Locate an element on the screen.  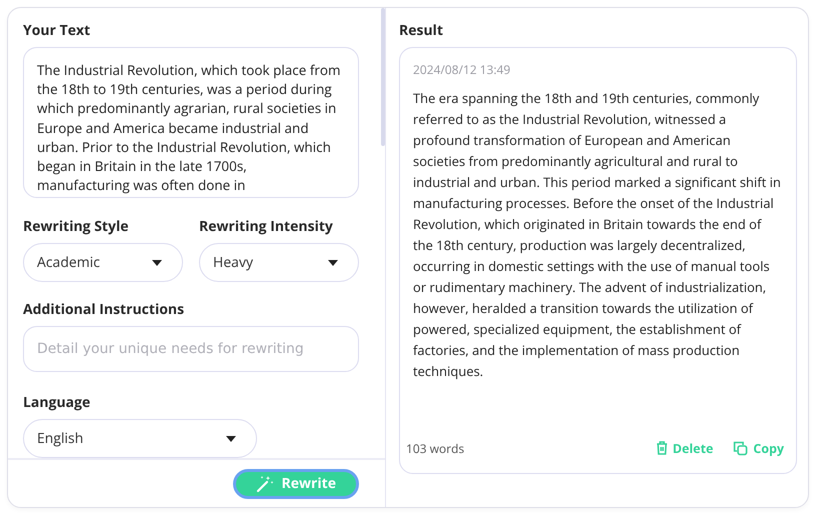
input-field: Detail your unique needs for rewriting is located at coordinates (191, 349).